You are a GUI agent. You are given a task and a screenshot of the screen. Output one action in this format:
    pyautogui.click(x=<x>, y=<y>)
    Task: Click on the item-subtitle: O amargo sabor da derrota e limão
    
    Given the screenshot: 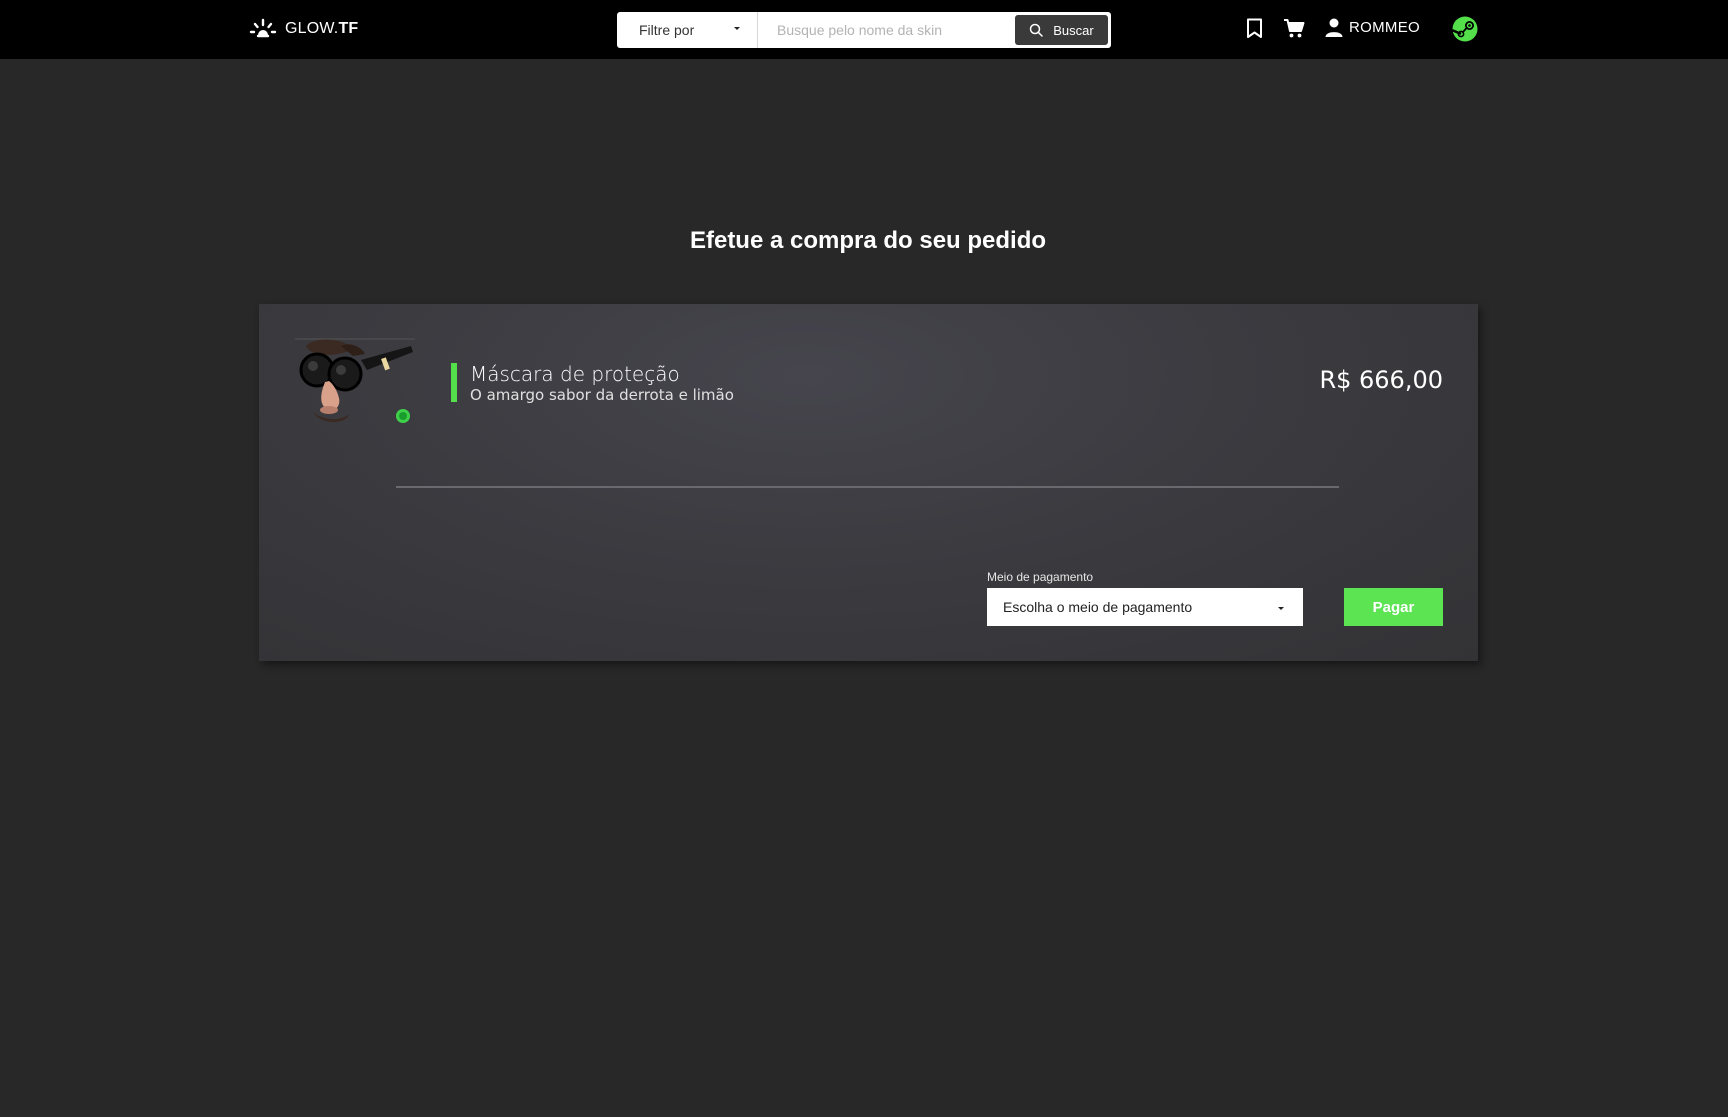 What is the action you would take?
    pyautogui.click(x=602, y=395)
    